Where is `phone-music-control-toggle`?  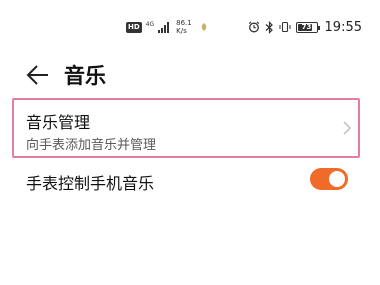 phone-music-control-toggle is located at coordinates (329, 179).